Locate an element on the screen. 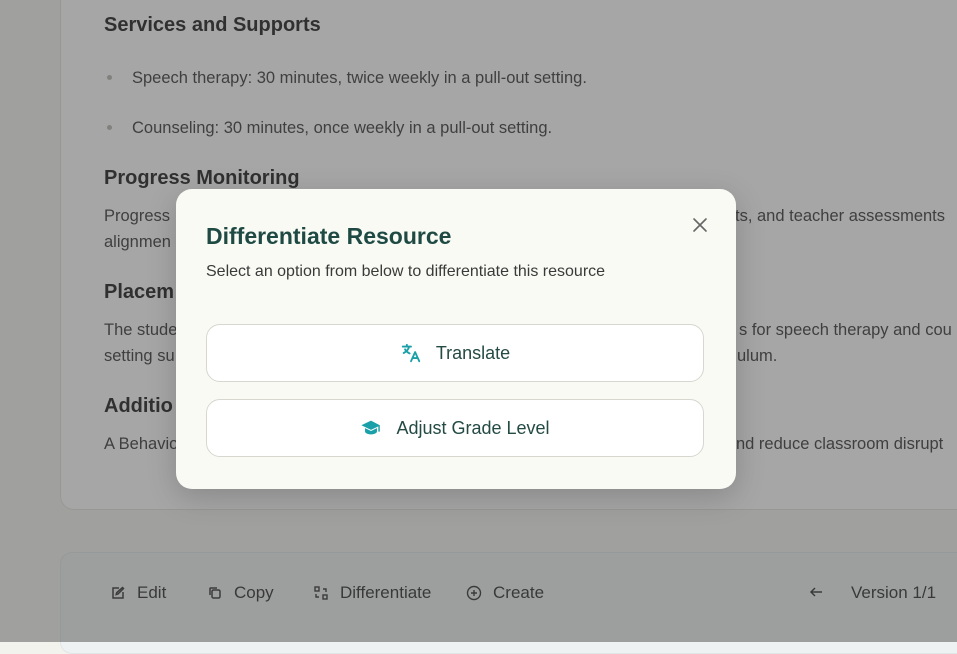  translate-icon is located at coordinates (411, 353).